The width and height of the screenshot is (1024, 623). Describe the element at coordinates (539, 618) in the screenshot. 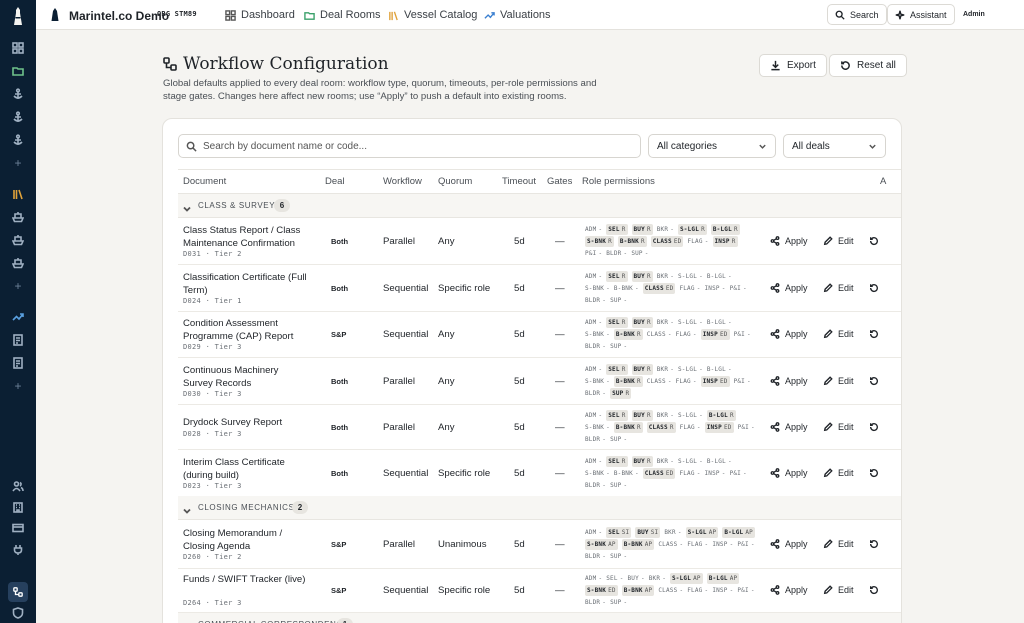

I see `group-header: COMMERCIAL CORRESPONDENCE1` at that location.